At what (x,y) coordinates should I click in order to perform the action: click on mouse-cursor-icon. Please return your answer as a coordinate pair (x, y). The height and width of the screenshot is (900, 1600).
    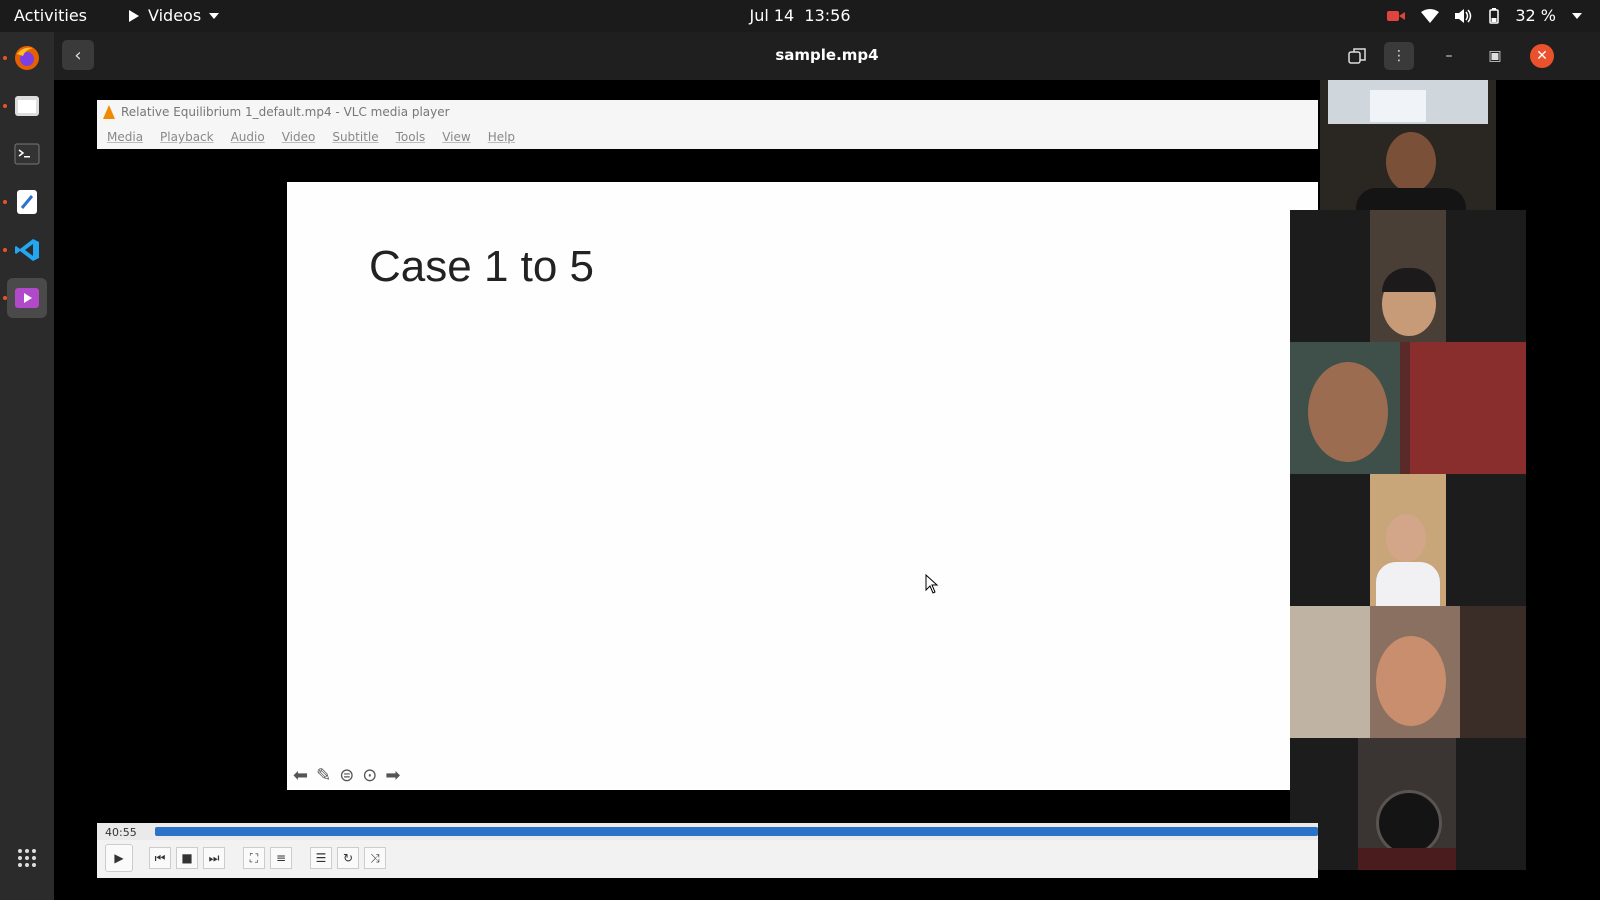
    Looking at the image, I should click on (932, 584).